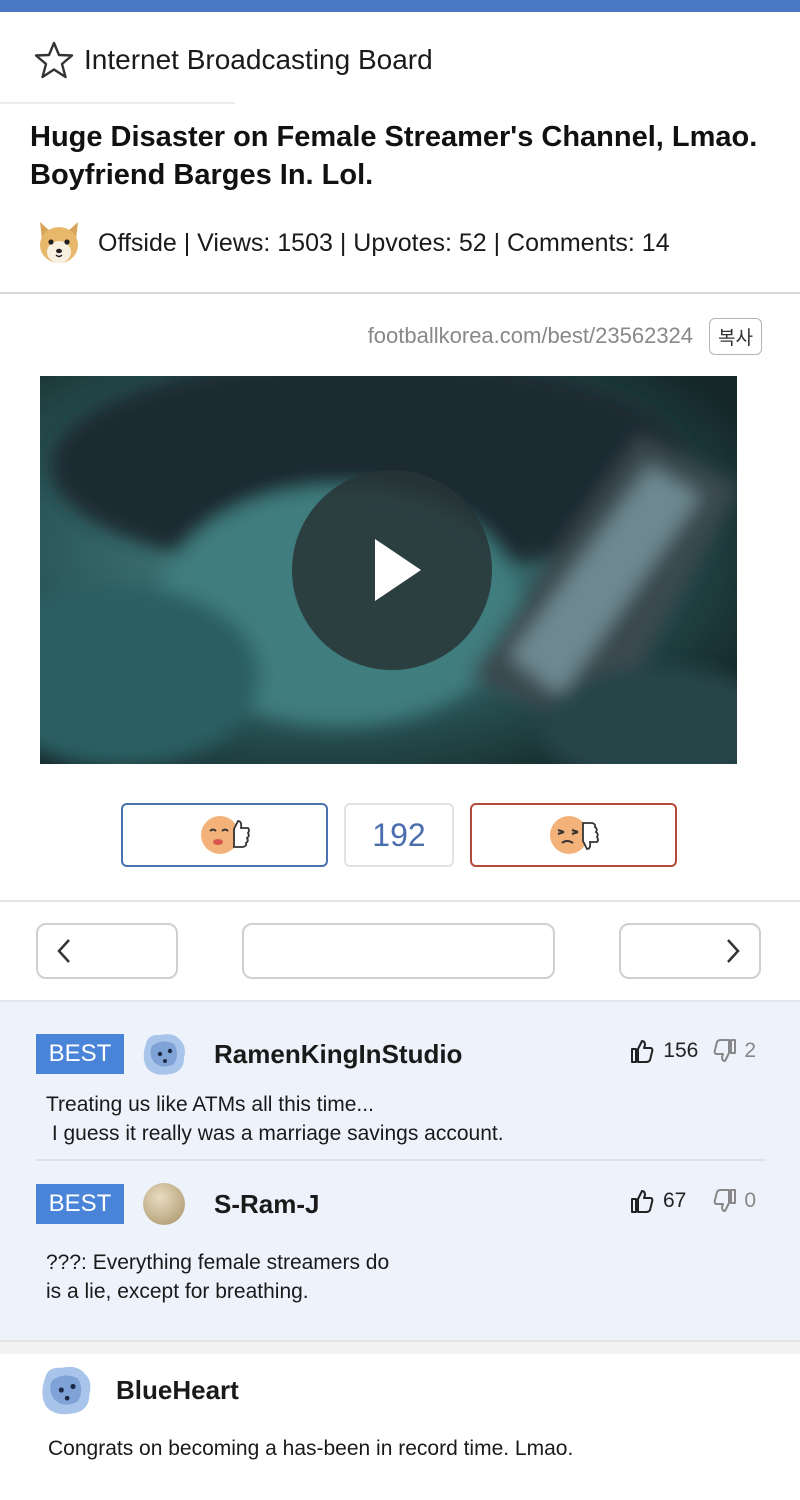 This screenshot has width=800, height=1500. I want to click on play-icon, so click(392, 570).